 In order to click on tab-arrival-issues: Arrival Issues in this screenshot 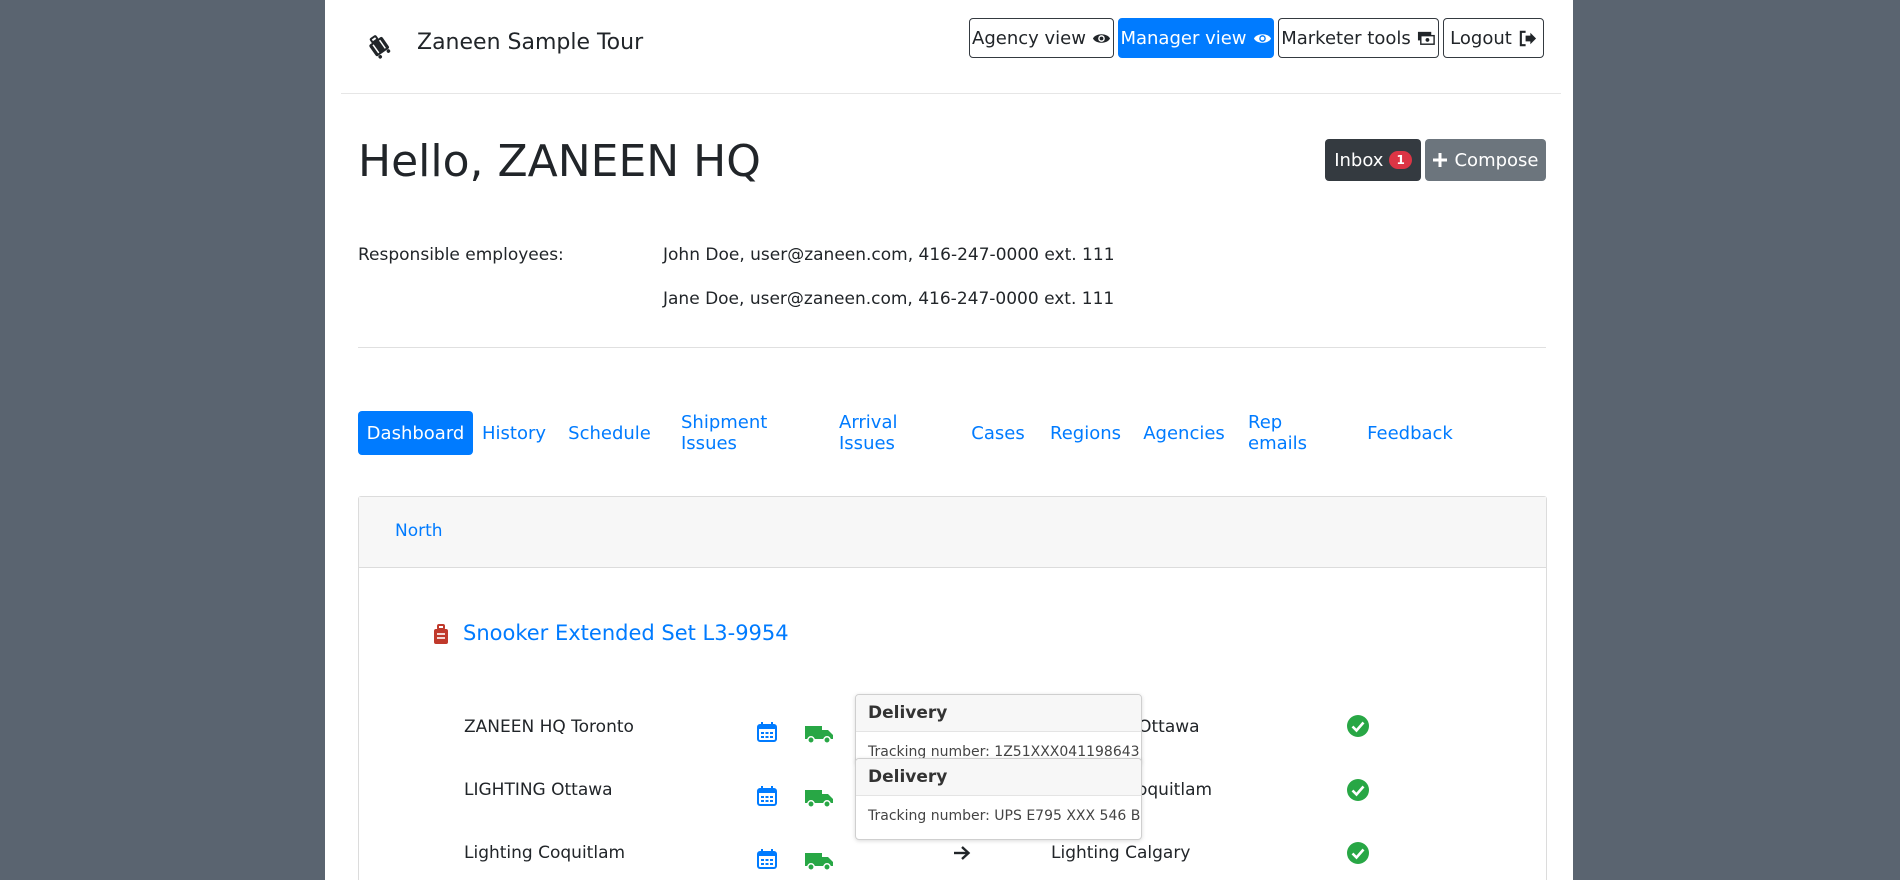, I will do `click(891, 433)`.